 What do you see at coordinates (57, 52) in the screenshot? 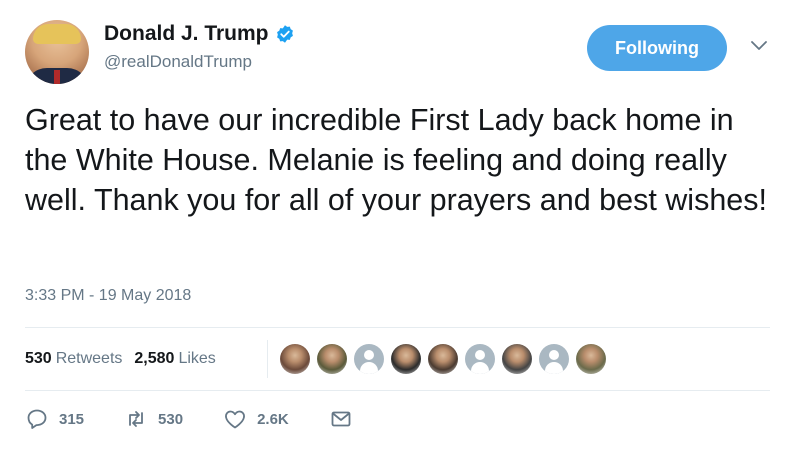
I see `author-avatar` at bounding box center [57, 52].